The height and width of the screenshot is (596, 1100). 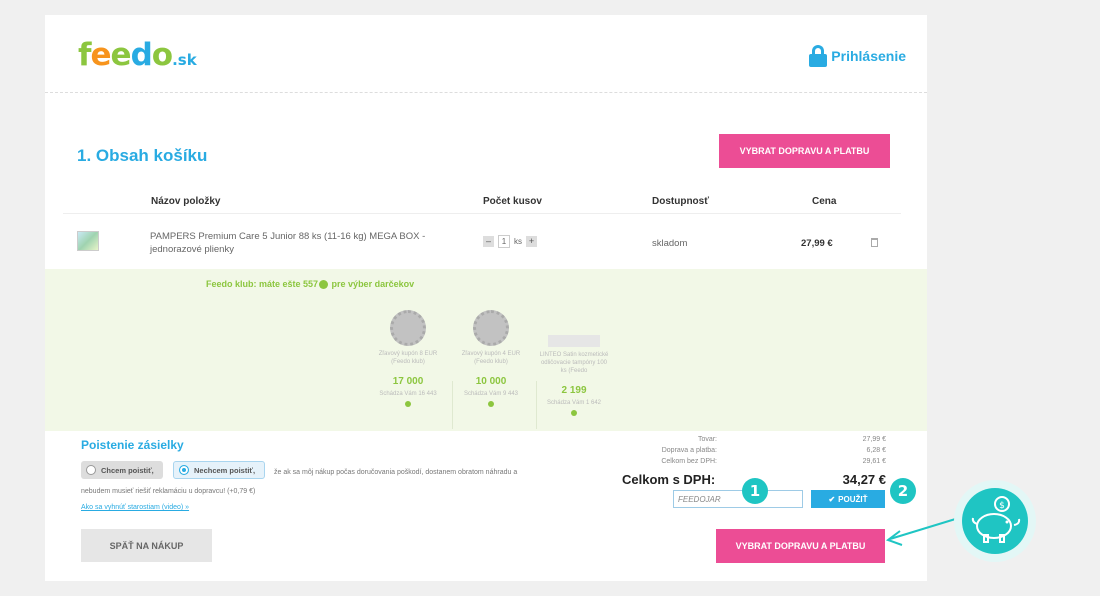 I want to click on insurance-video-link: Ako sa vyhnúť starostiam (video) », so click(x=135, y=507).